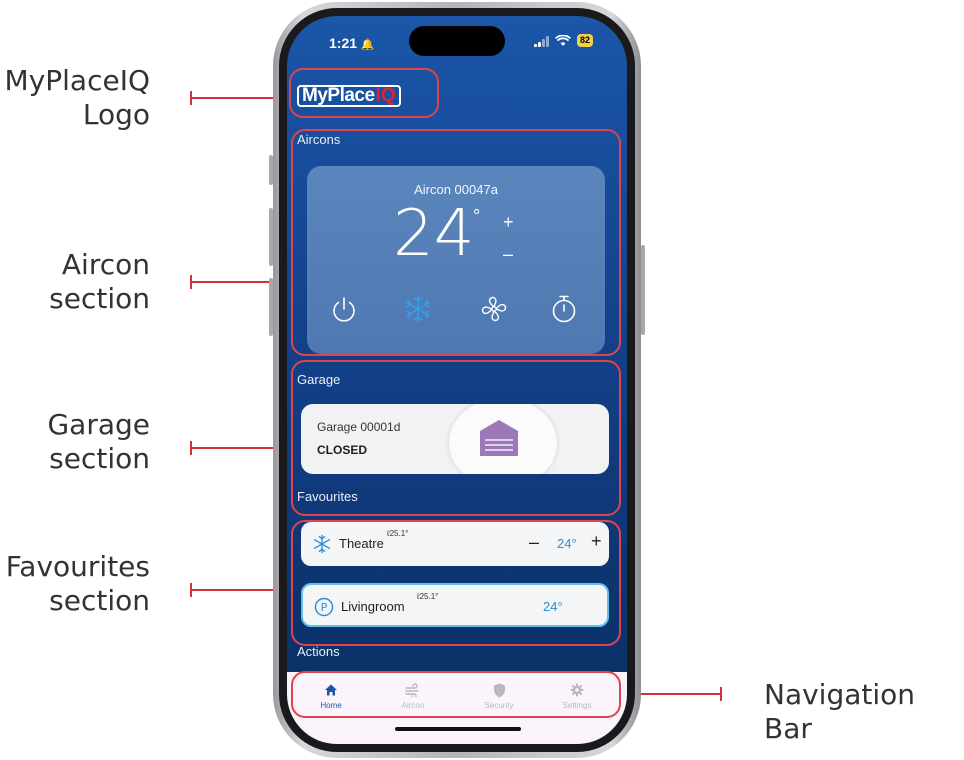 This screenshot has width=964, height=760. What do you see at coordinates (541, 41) in the screenshot?
I see `signal-icon` at bounding box center [541, 41].